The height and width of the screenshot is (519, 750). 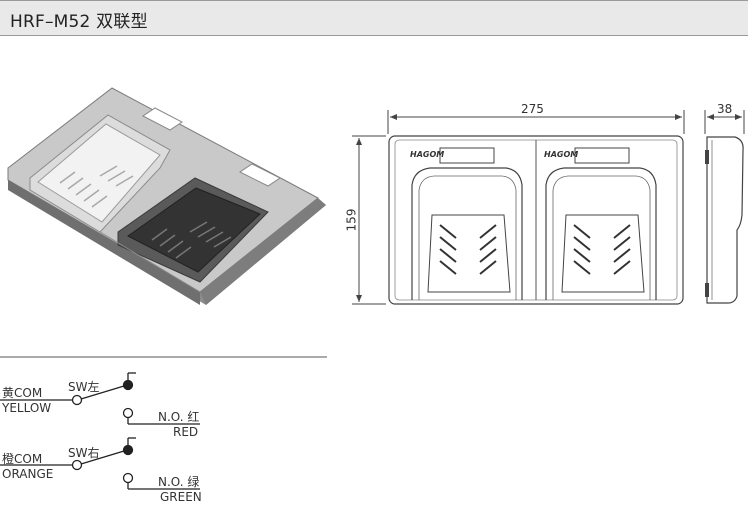 What do you see at coordinates (84, 387) in the screenshot?
I see `switch1-label: SW左` at bounding box center [84, 387].